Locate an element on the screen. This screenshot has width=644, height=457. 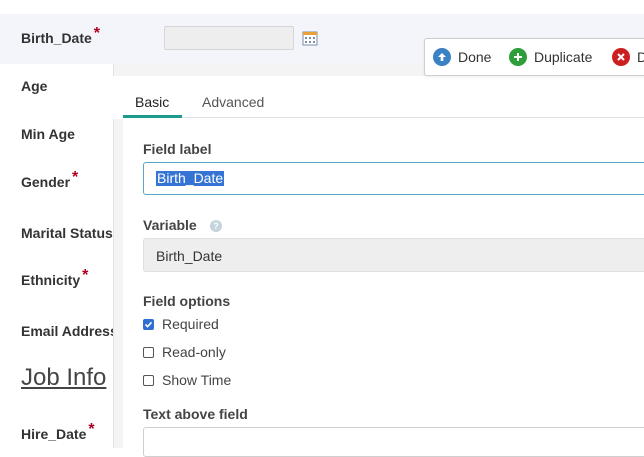
field-label-text: Min Age is located at coordinates (48, 134).